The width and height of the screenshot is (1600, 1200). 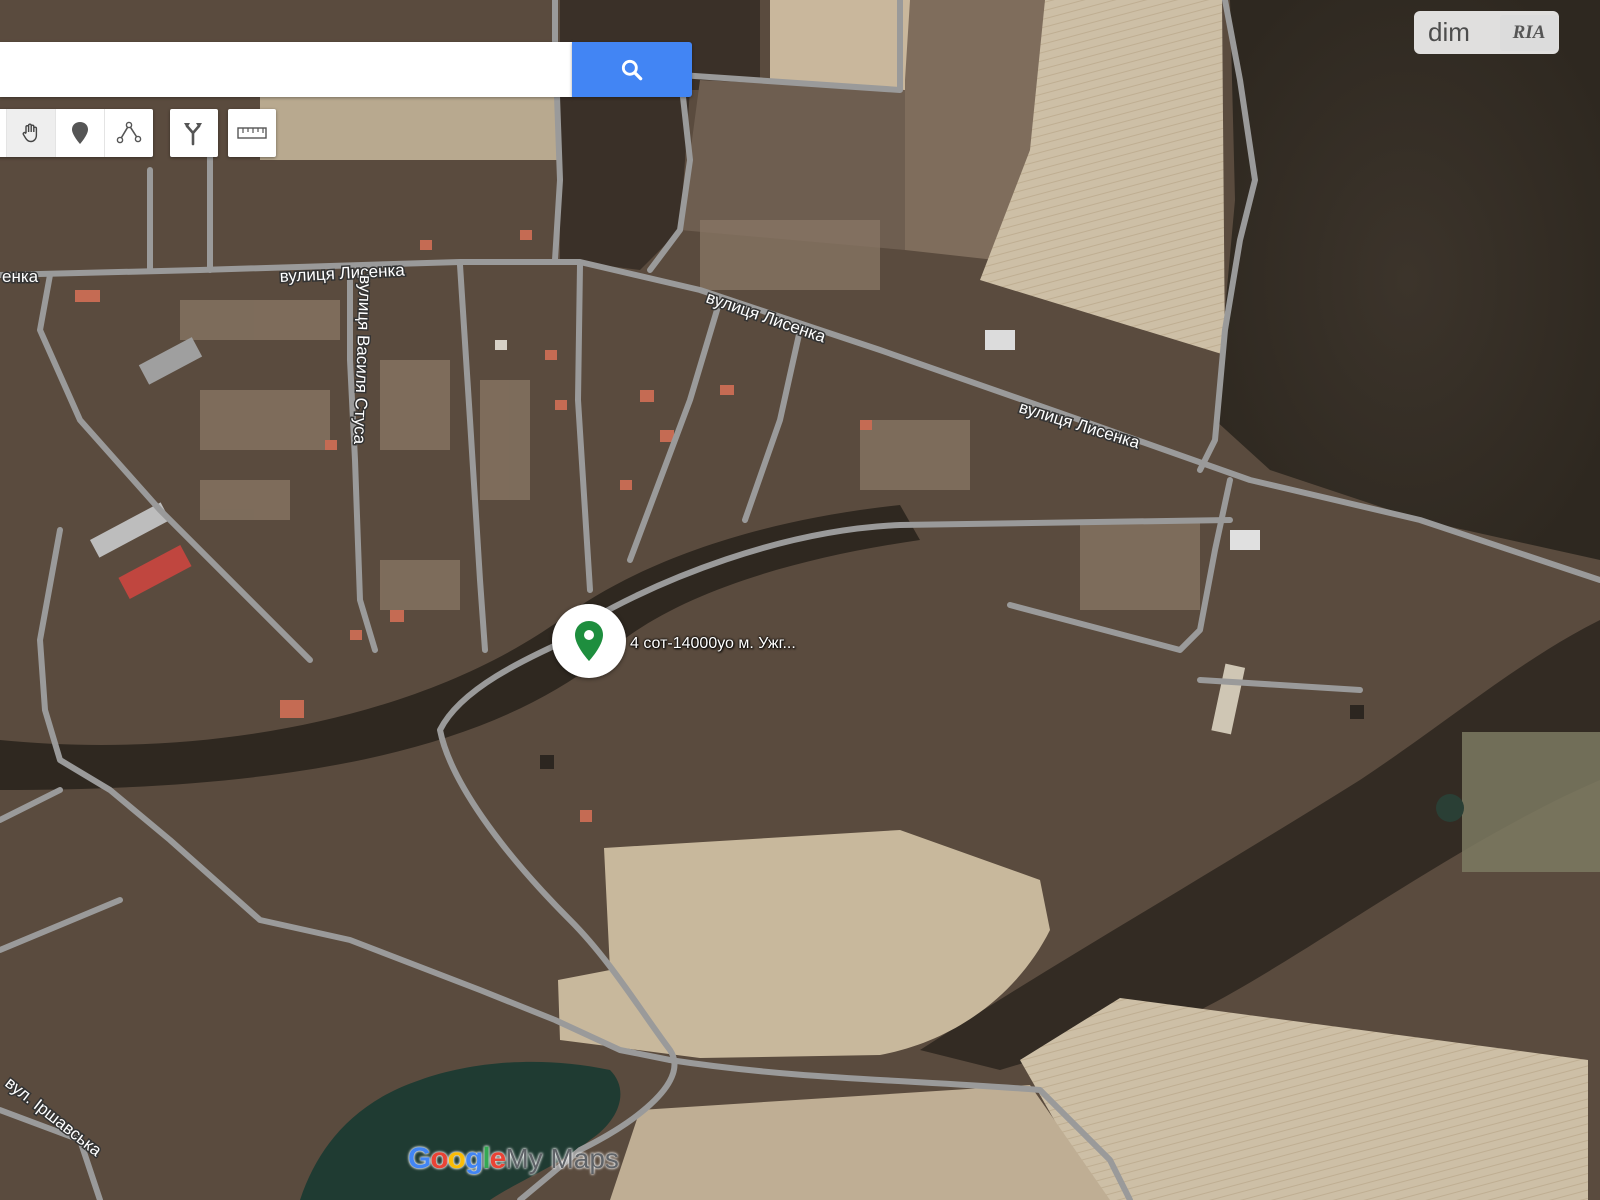 I want to click on directions-group, so click(x=194, y=133).